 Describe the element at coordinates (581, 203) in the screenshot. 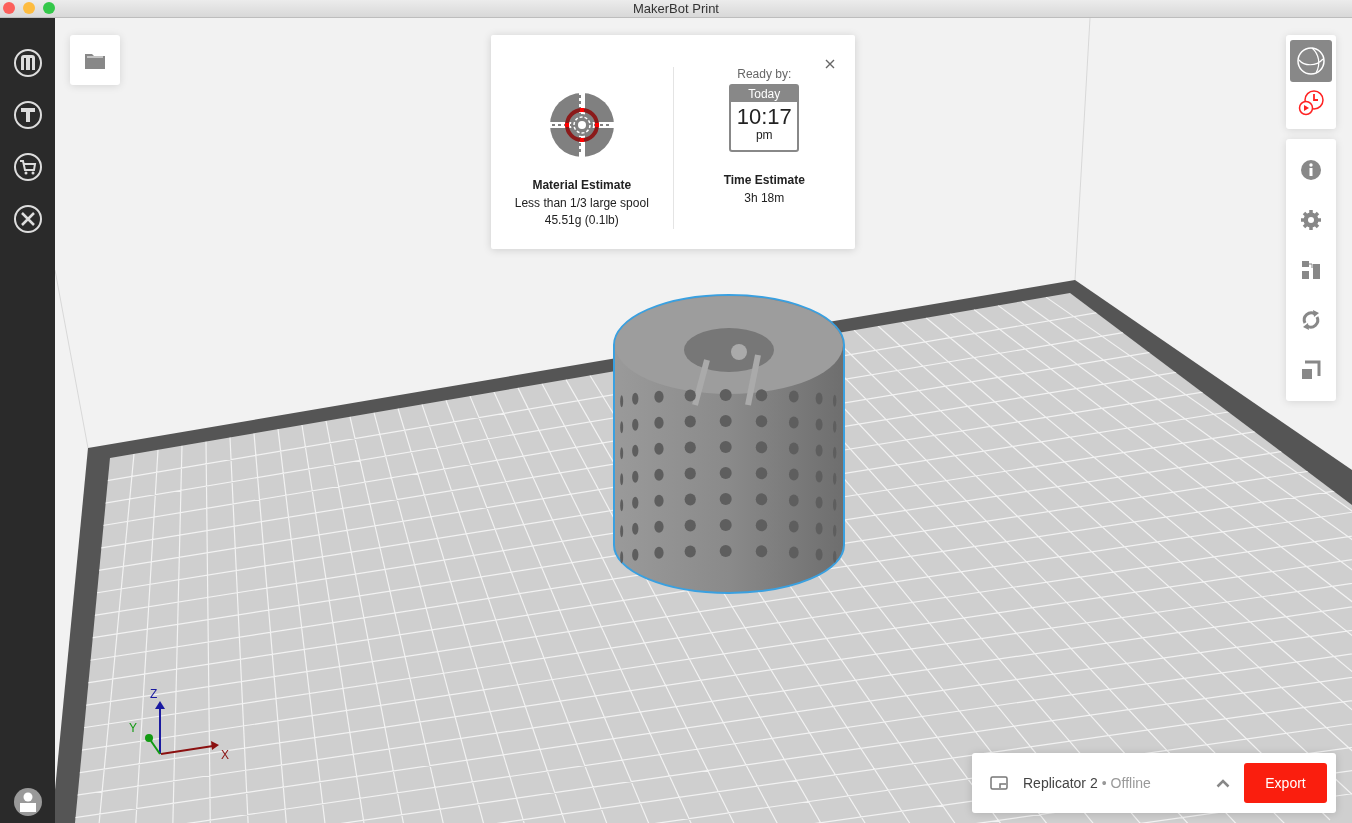

I see `material-detail: Less than 1/3 large spool` at that location.